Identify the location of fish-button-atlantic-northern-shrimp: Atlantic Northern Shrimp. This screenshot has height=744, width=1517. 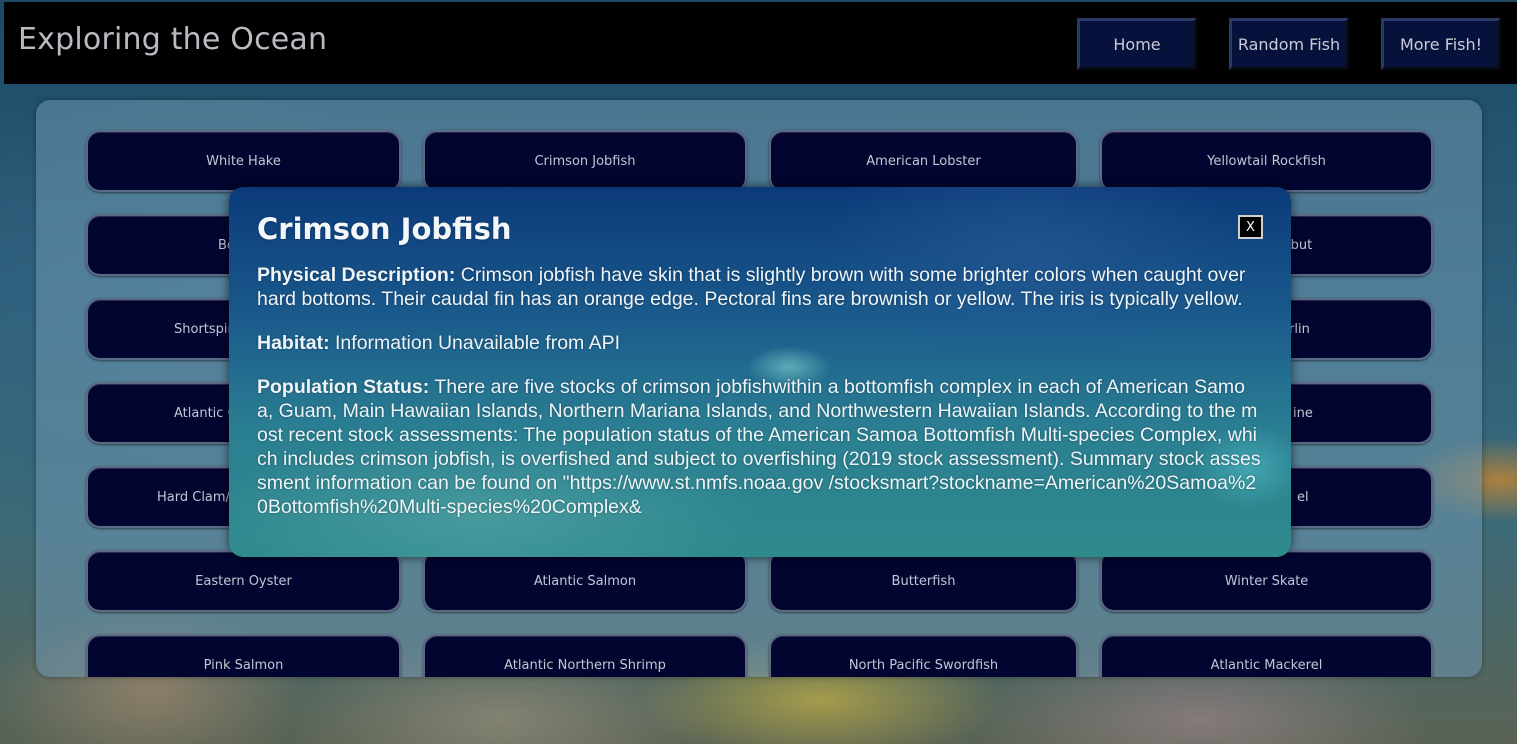
(585, 655).